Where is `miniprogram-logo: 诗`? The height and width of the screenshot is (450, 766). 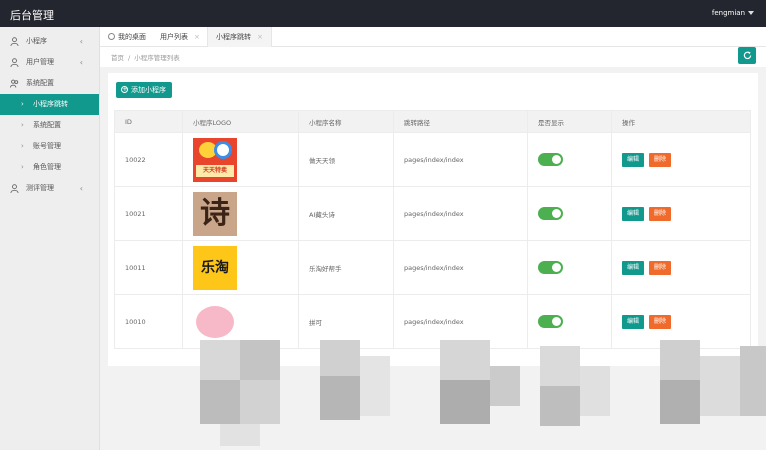 miniprogram-logo: 诗 is located at coordinates (215, 213).